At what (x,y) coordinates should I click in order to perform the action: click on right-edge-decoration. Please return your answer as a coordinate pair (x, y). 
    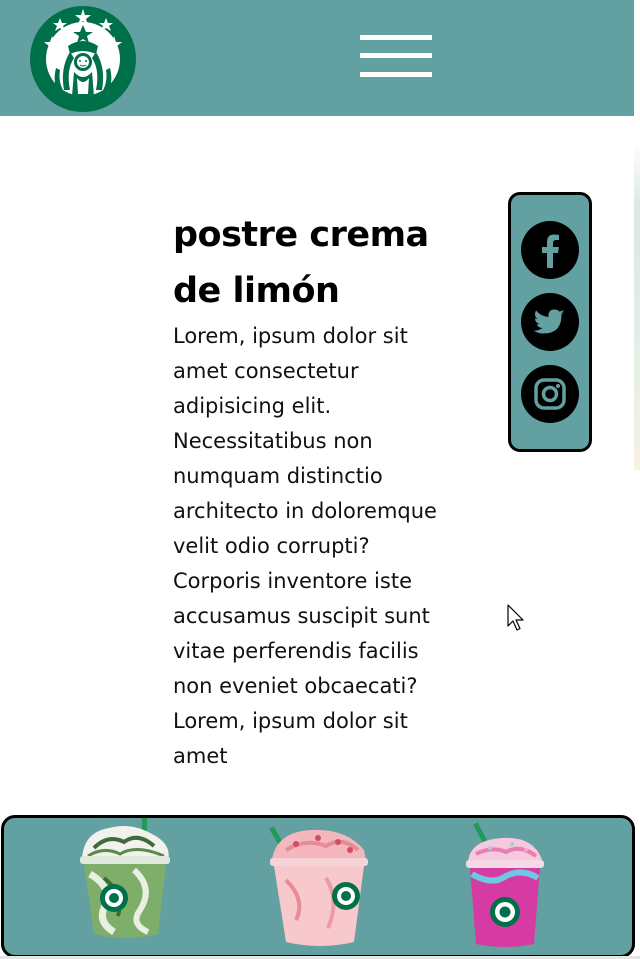
    Looking at the image, I should click on (637, 235).